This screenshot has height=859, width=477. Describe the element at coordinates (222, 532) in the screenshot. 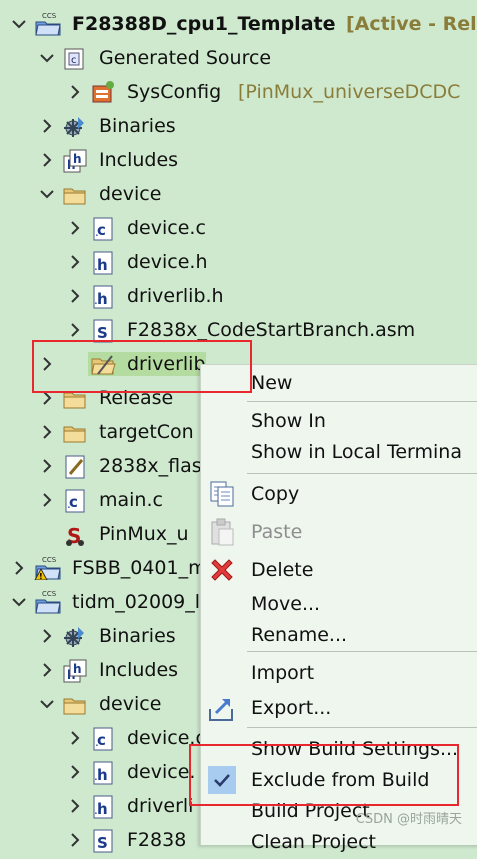

I see `paste-icon` at that location.